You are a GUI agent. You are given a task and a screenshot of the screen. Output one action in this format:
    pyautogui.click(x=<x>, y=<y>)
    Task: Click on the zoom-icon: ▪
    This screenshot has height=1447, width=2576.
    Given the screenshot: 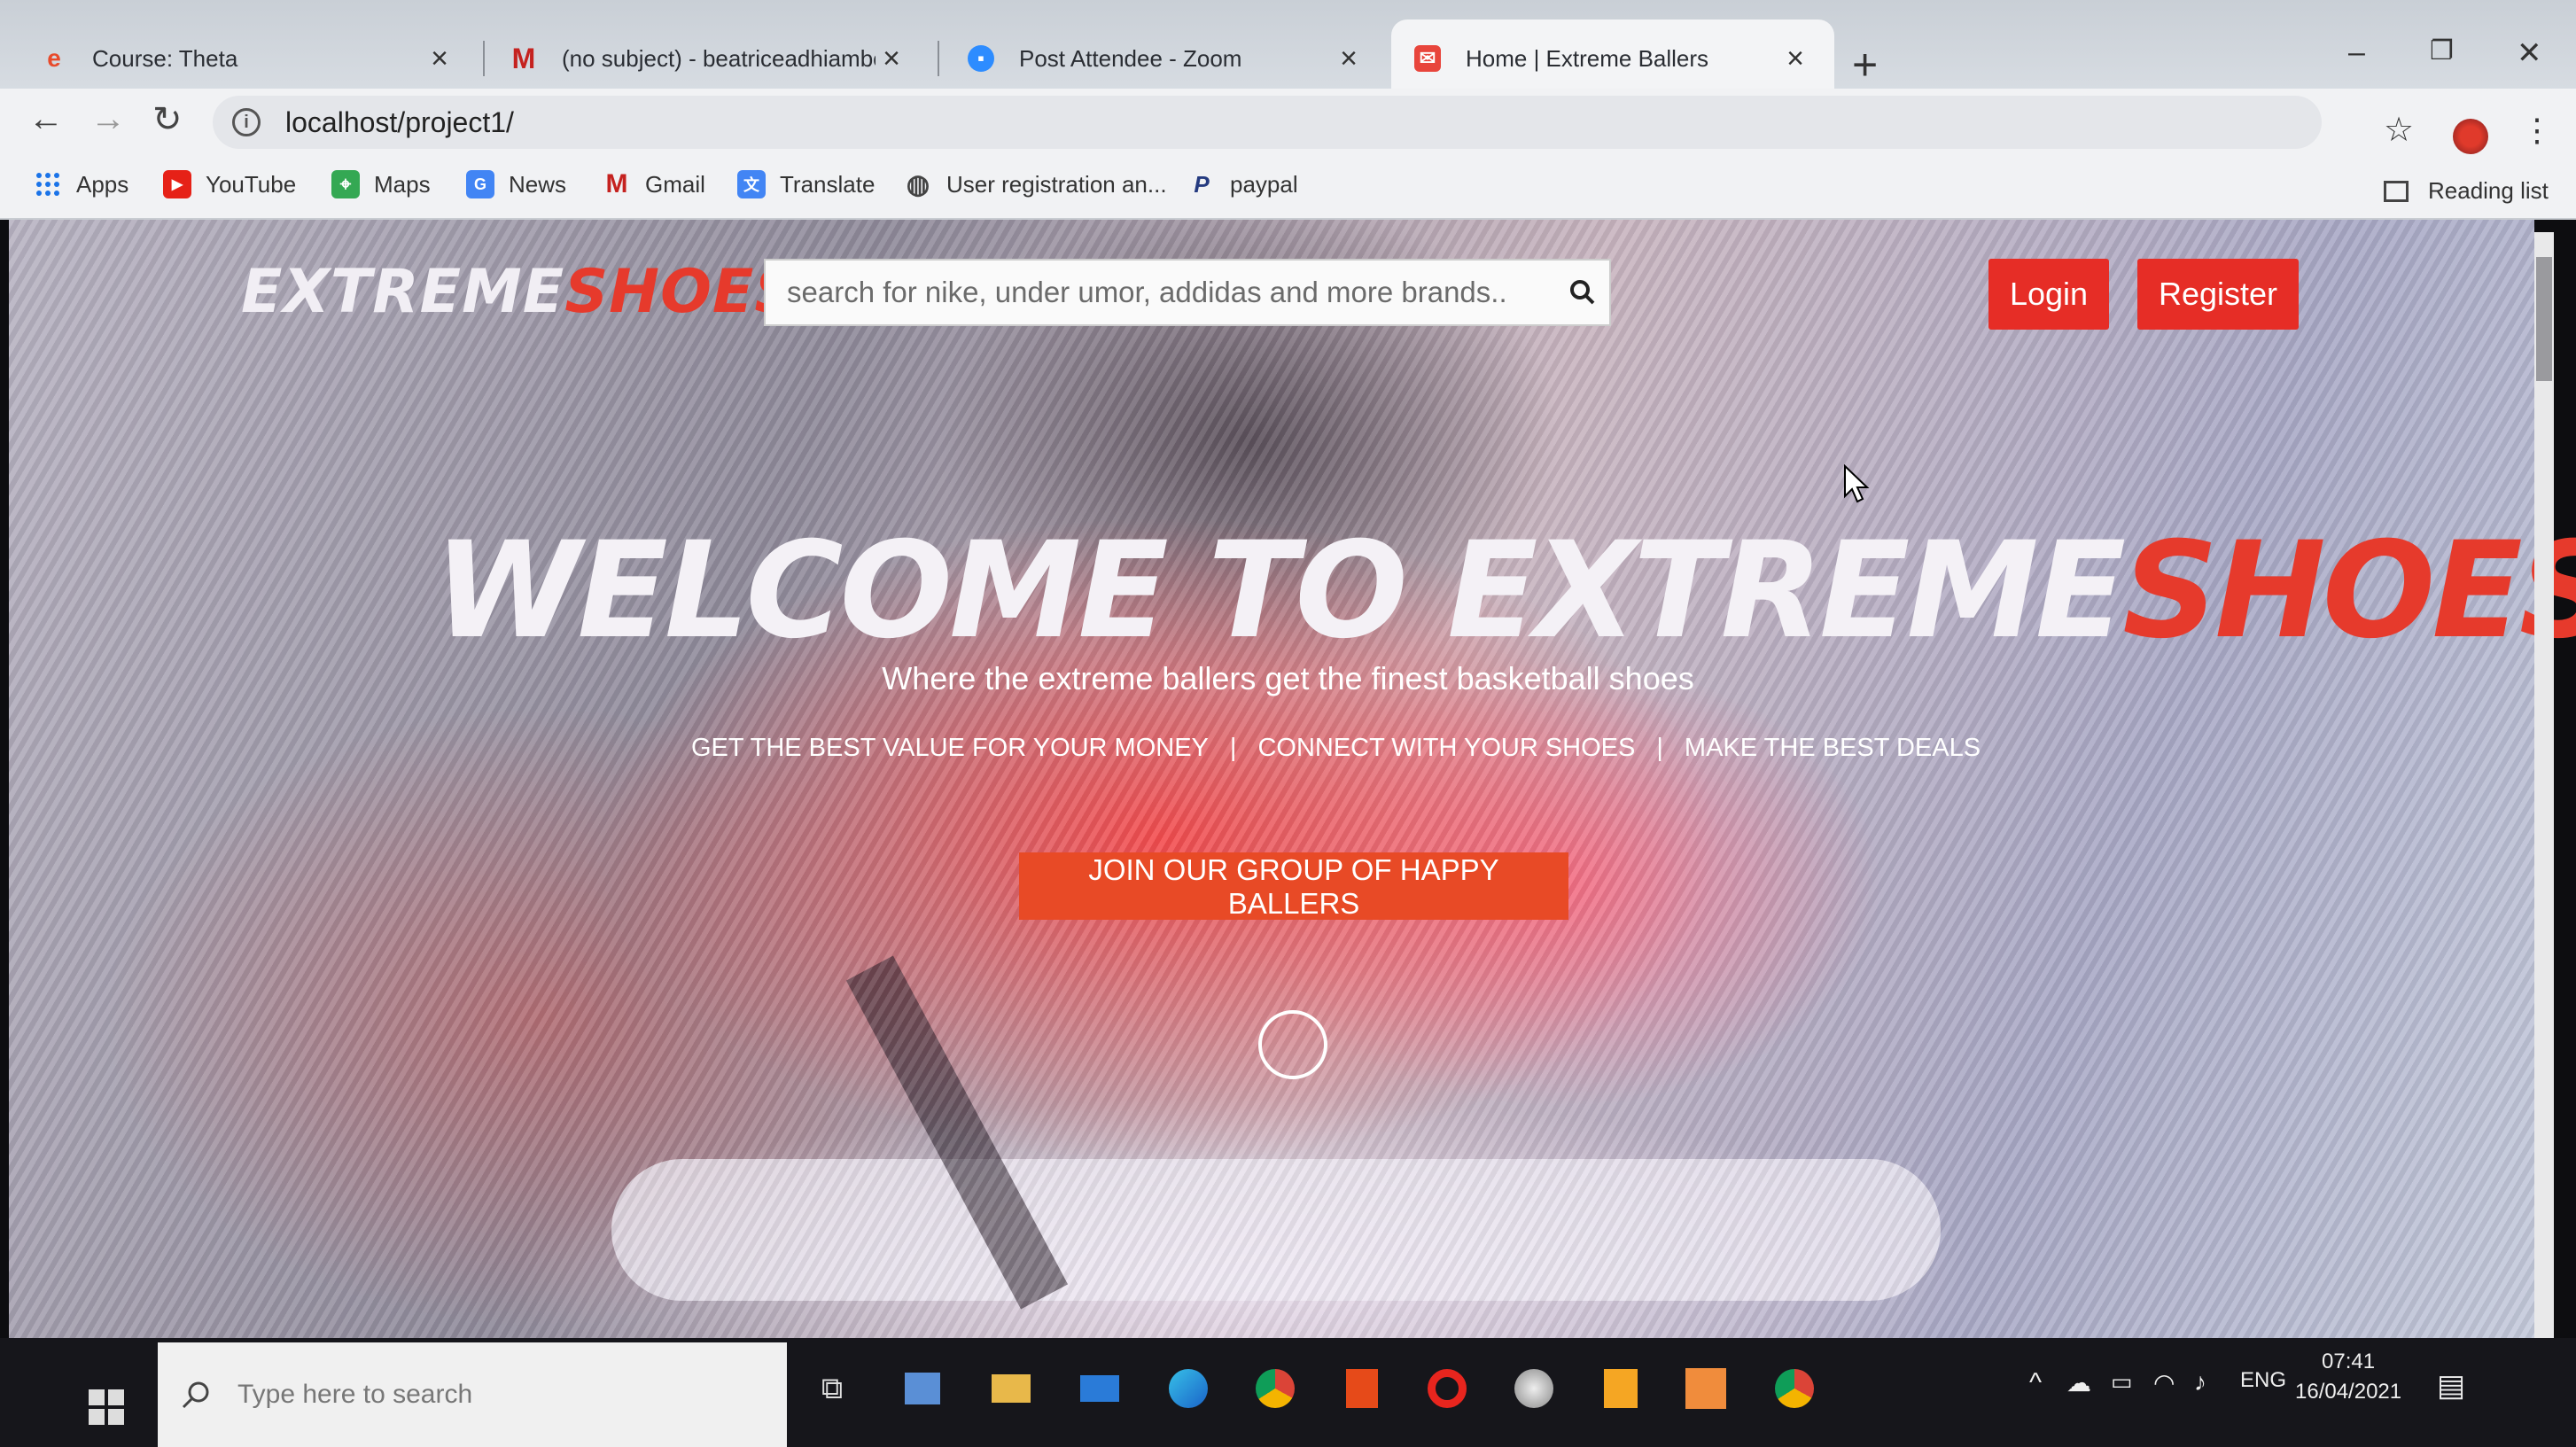 What is the action you would take?
    pyautogui.click(x=981, y=58)
    